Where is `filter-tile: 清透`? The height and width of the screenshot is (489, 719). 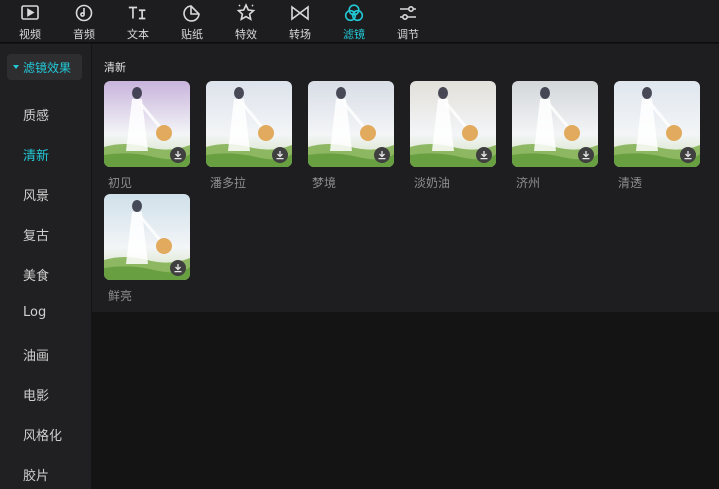 filter-tile: 清透 is located at coordinates (657, 136).